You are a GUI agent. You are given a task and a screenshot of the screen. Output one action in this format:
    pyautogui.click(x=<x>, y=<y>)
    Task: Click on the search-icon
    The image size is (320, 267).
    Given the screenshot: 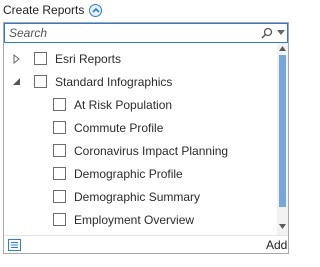 What is the action you would take?
    pyautogui.click(x=267, y=33)
    